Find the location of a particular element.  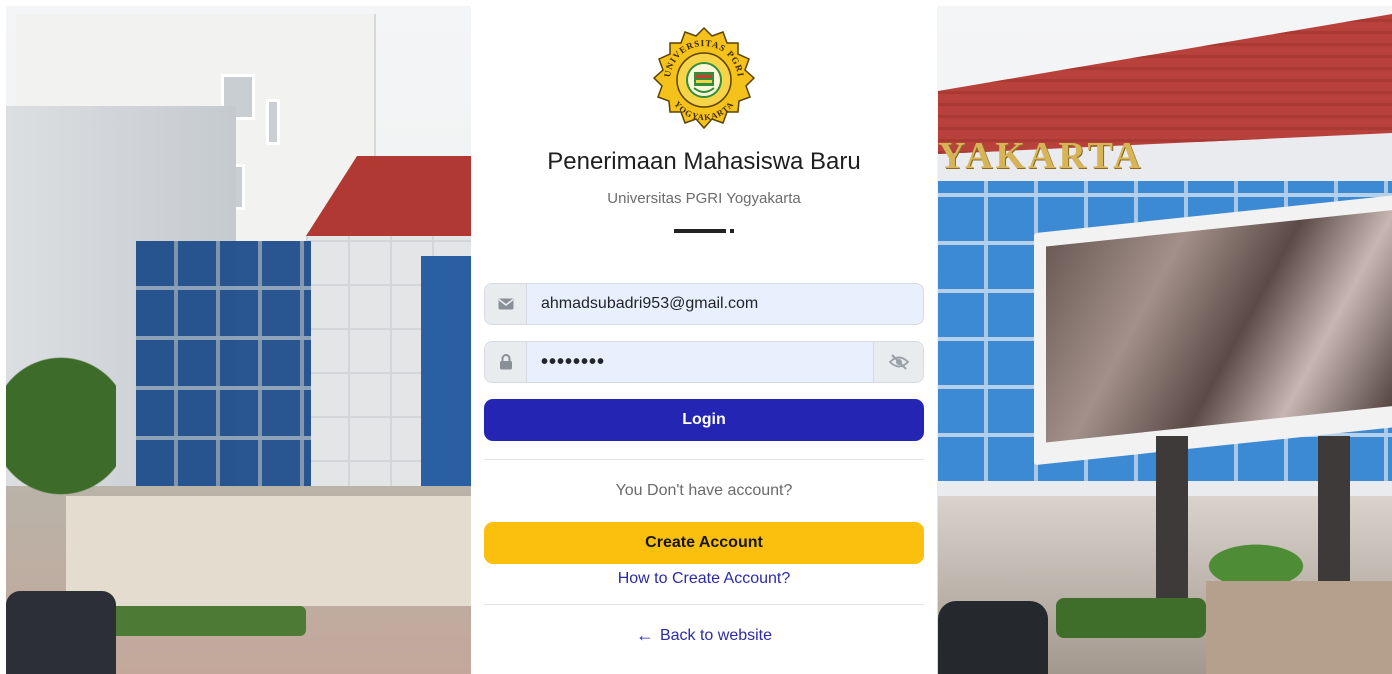

eye-slash-icon is located at coordinates (898, 362).